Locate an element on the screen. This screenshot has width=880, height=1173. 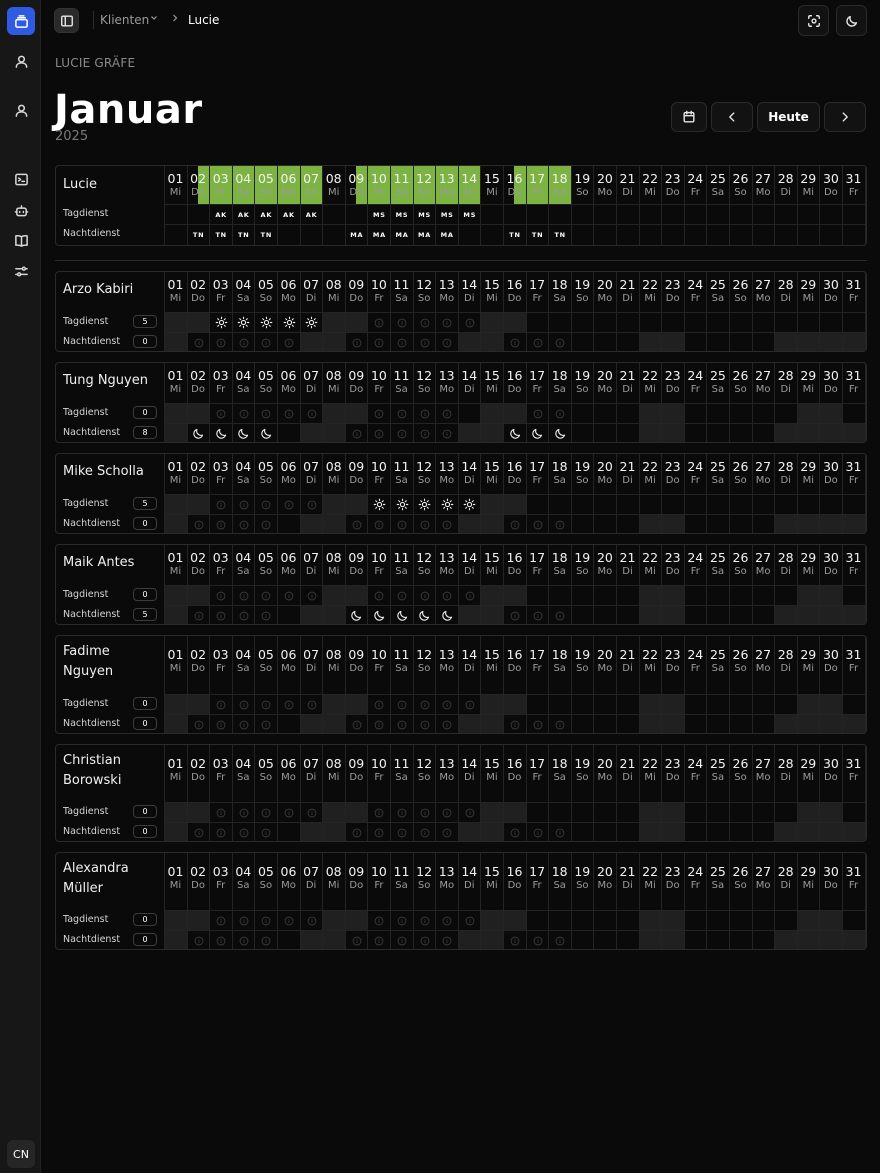
shift-cell: MA is located at coordinates (356, 234).